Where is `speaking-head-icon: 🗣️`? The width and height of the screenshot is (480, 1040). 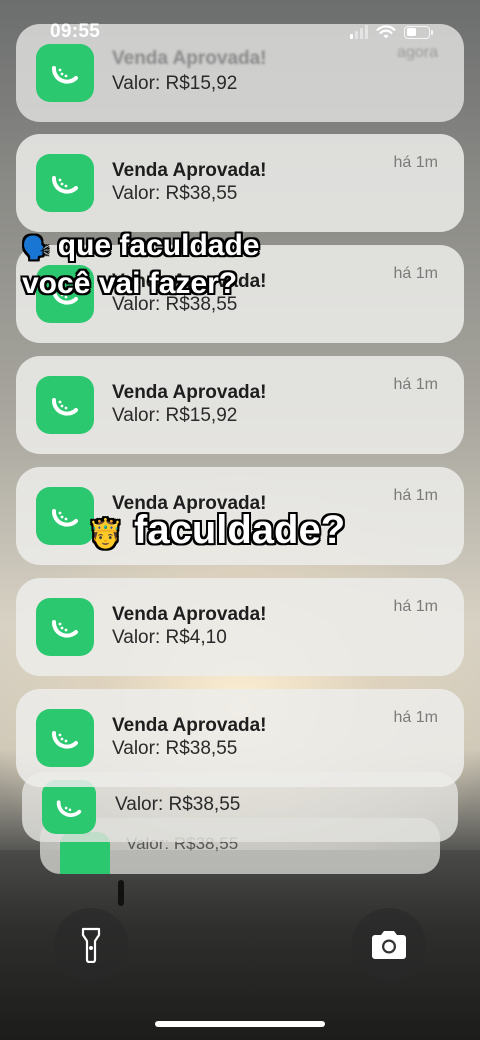
speaking-head-icon: 🗣️ is located at coordinates (36, 247).